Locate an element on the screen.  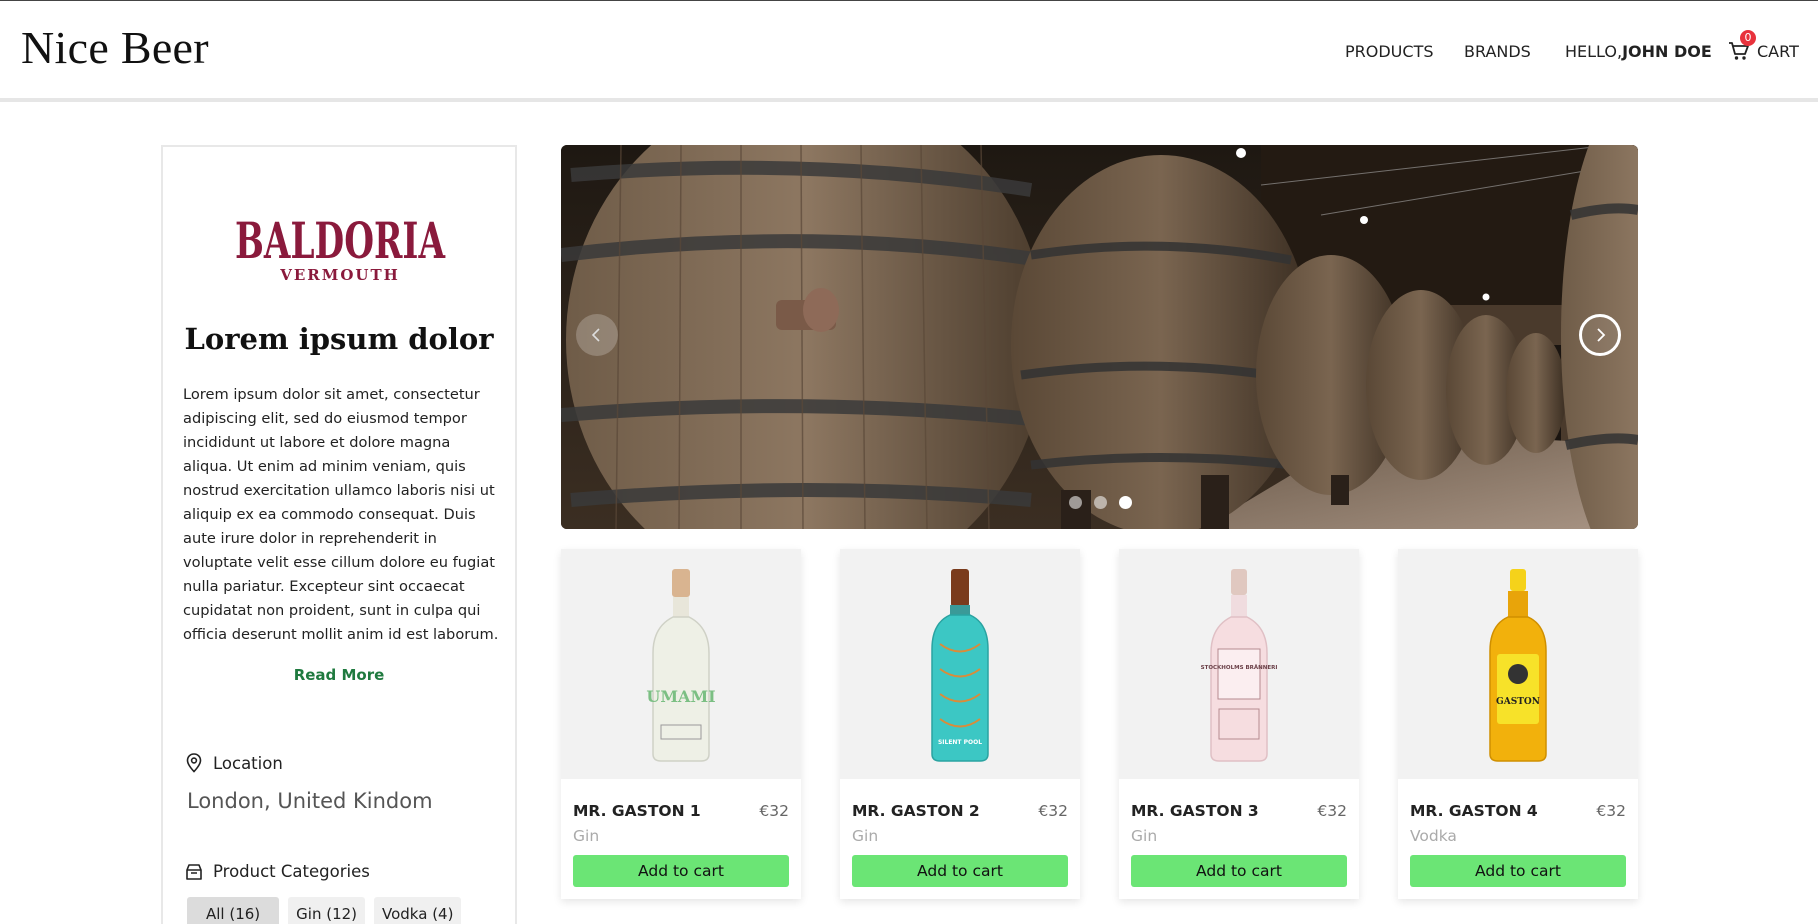
vodka-bottle-icon: GASTON is located at coordinates (1518, 665).